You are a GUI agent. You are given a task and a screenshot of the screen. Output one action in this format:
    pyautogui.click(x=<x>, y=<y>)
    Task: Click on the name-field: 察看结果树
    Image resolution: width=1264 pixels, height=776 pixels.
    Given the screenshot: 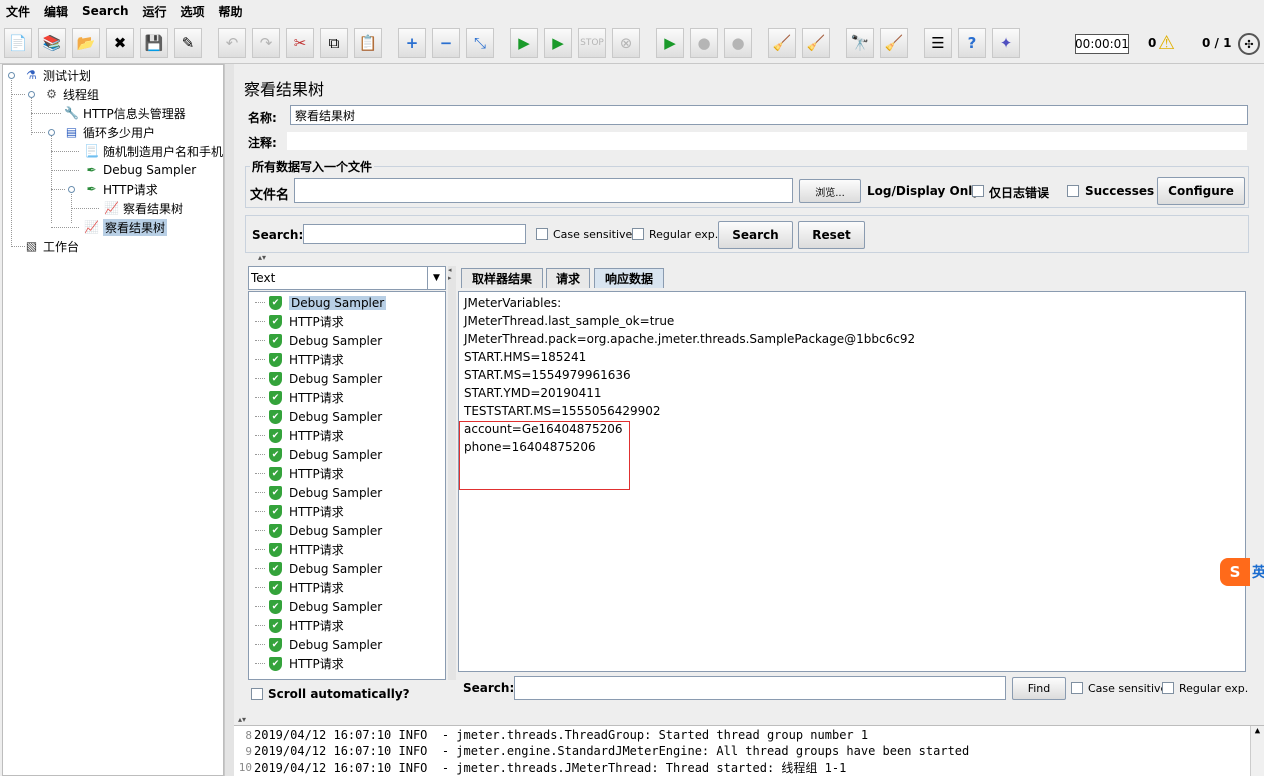 What is the action you would take?
    pyautogui.click(x=769, y=115)
    